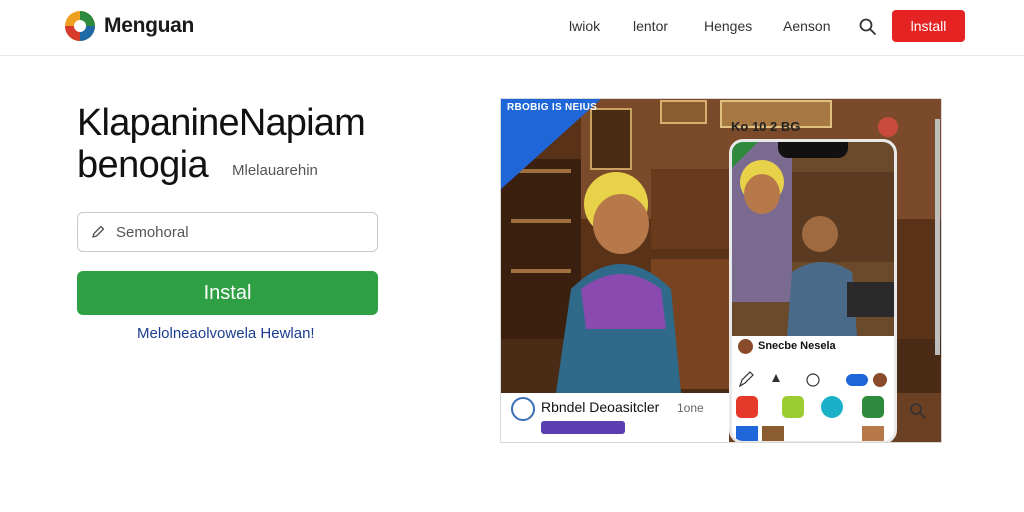 The height and width of the screenshot is (512, 1024). Describe the element at coordinates (813, 239) in the screenshot. I see `phone-screen-image` at that location.